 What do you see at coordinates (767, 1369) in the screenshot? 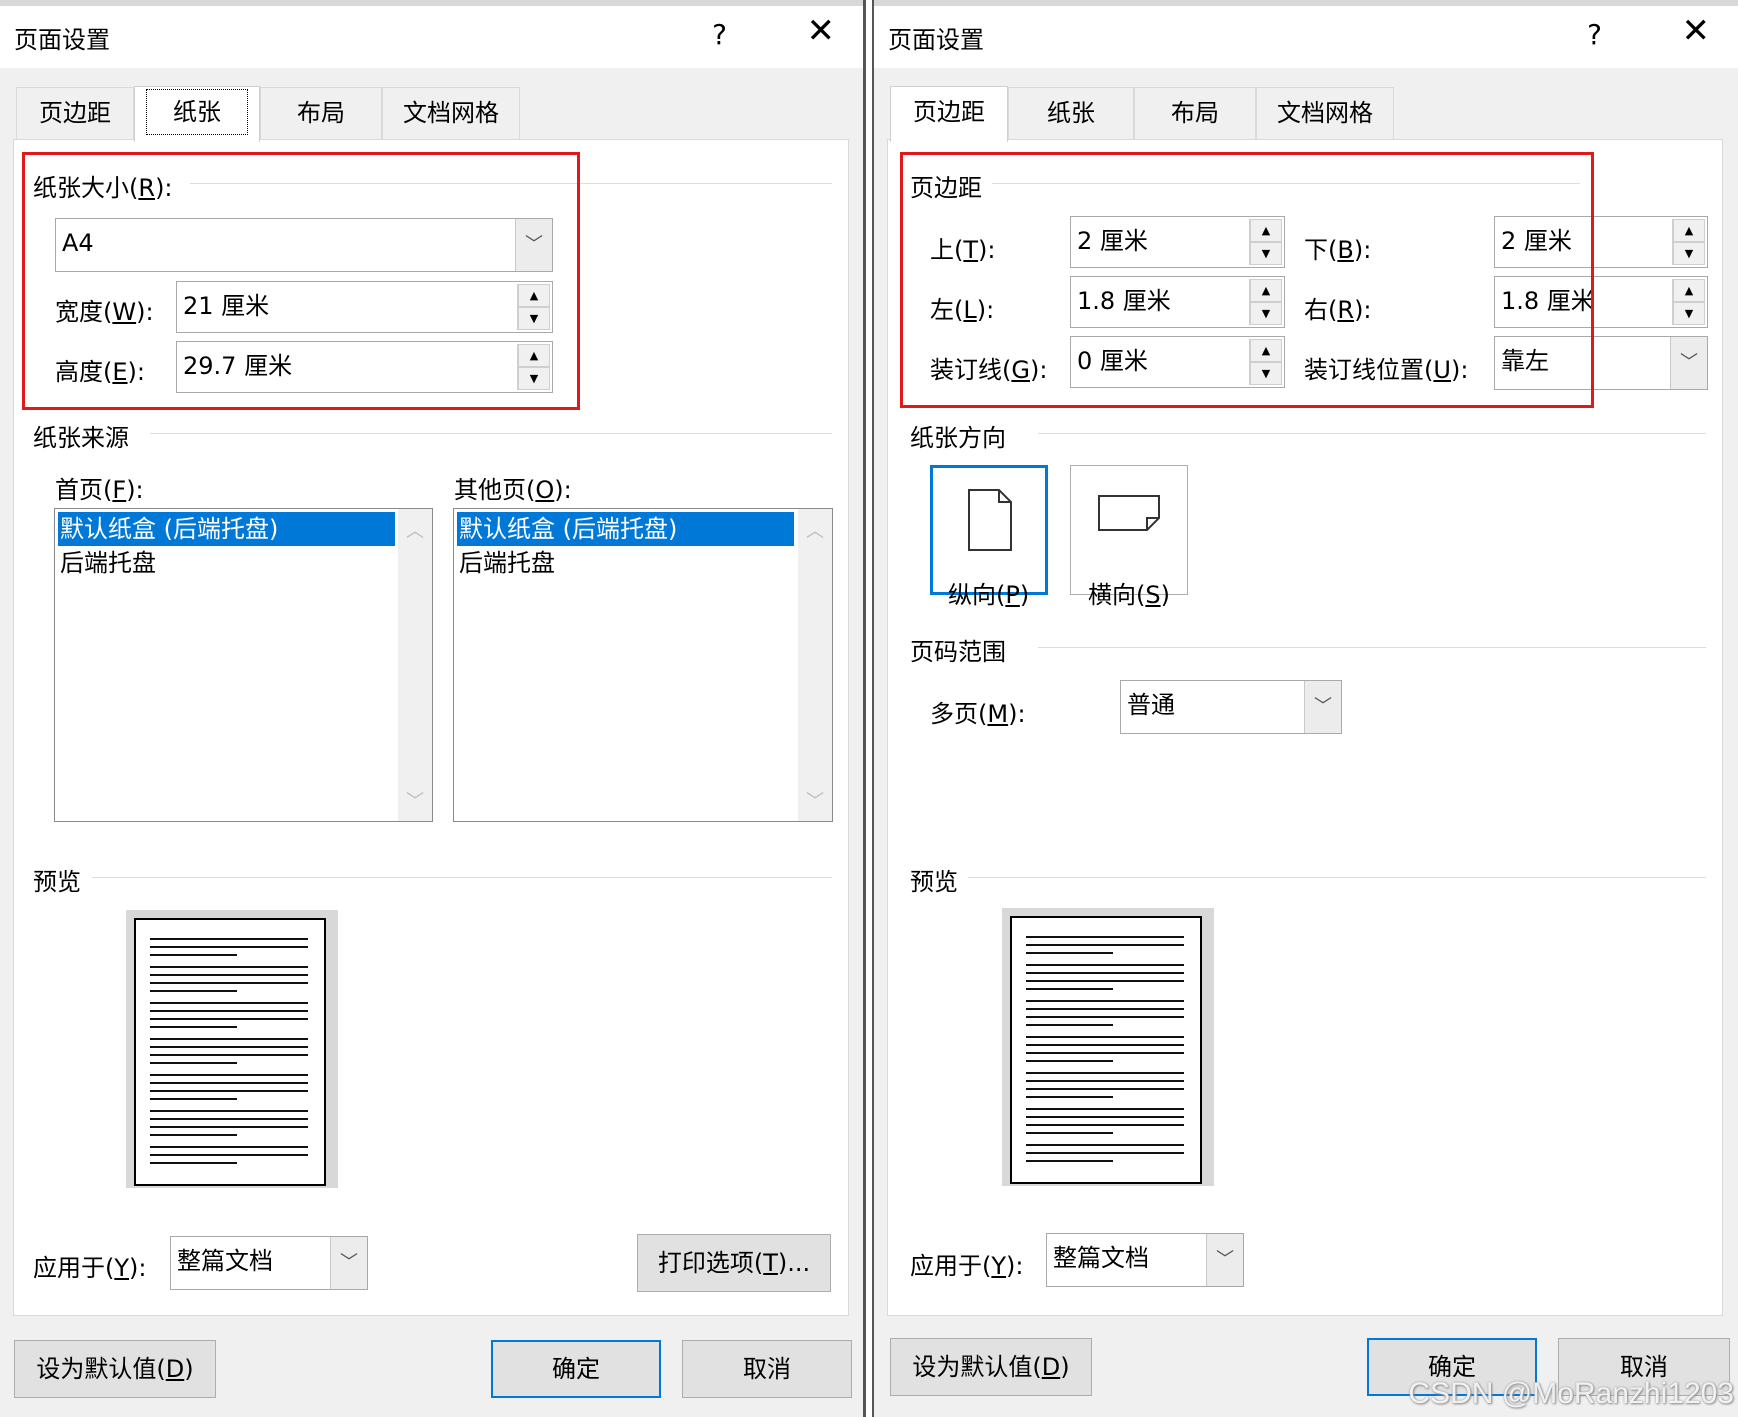
I see `cancel-button: 取消` at bounding box center [767, 1369].